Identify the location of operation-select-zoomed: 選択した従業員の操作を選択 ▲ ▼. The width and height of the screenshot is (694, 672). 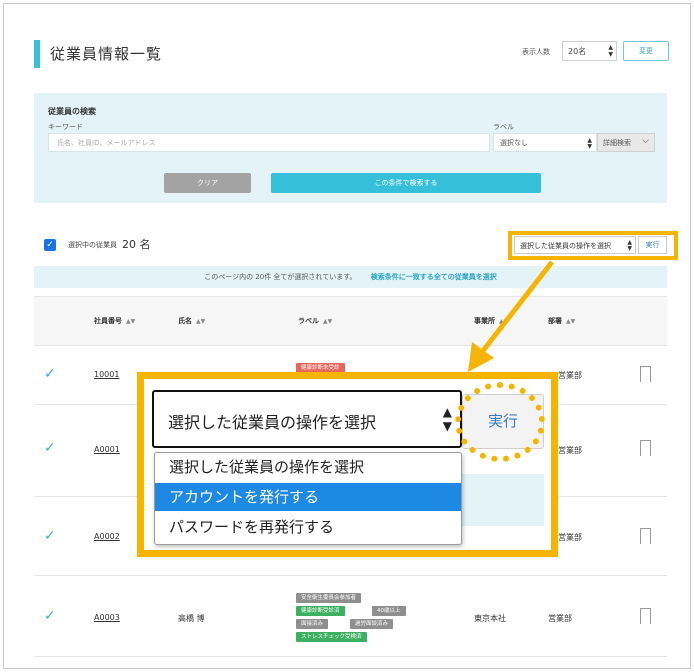
(307, 419).